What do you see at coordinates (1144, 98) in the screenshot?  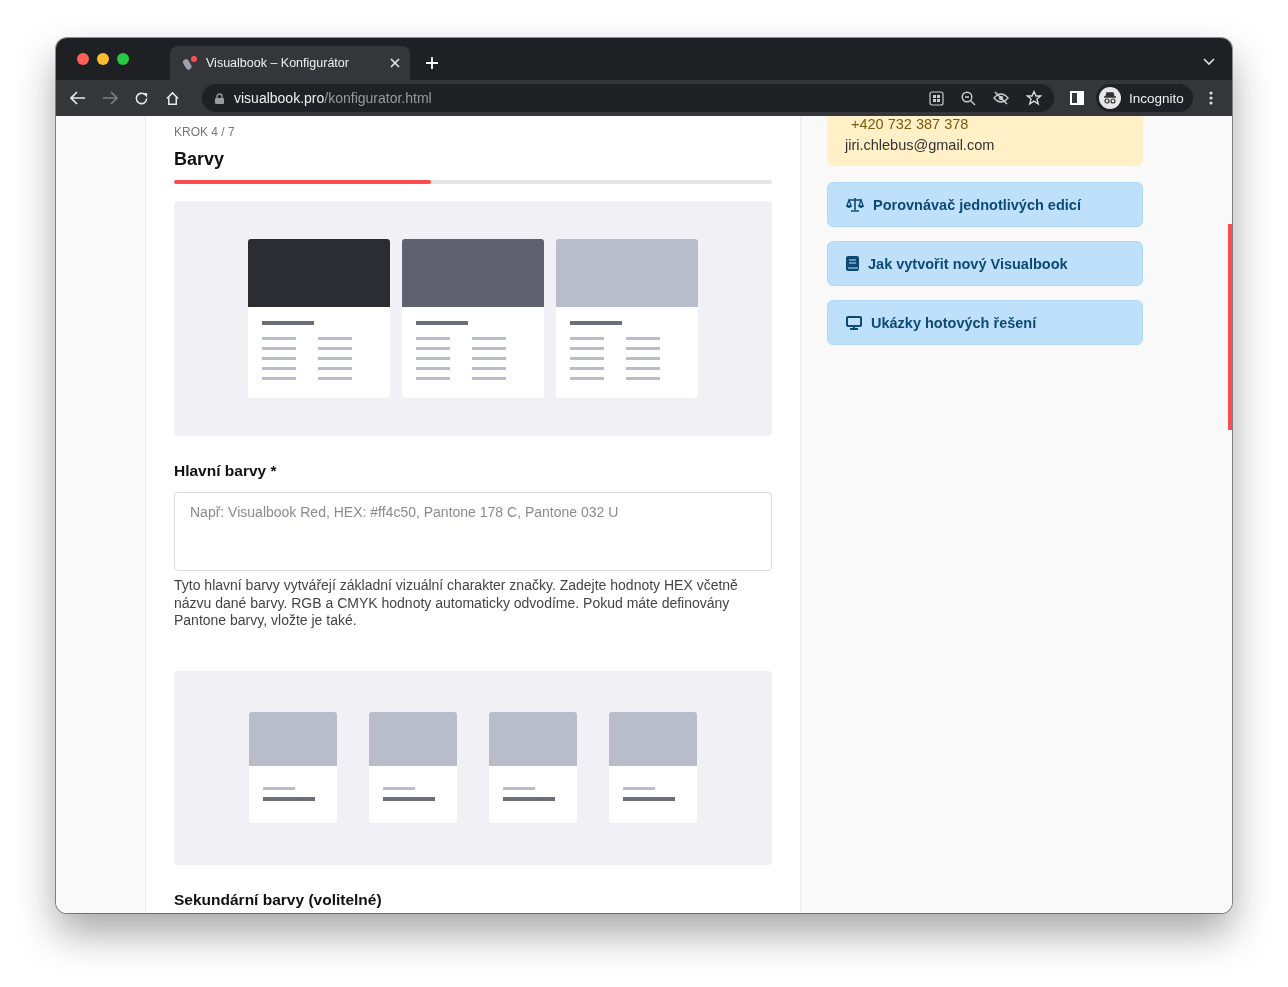 I see `profile-button: Incognito` at bounding box center [1144, 98].